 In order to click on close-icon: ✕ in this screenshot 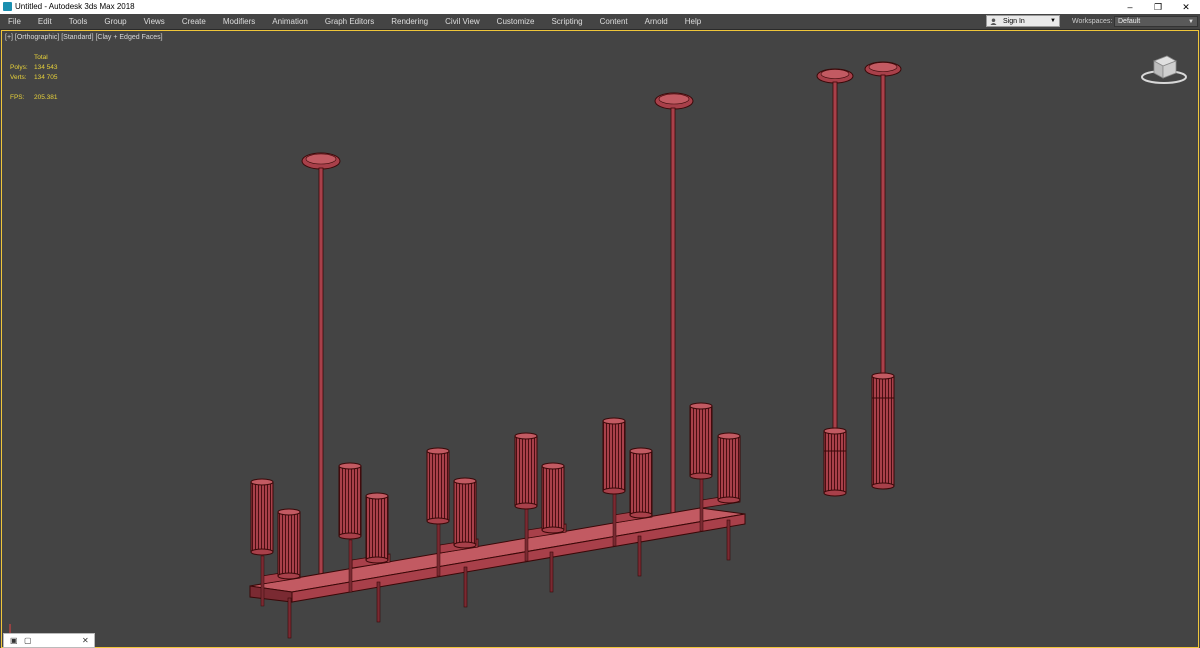, I will do `click(85, 640)`.